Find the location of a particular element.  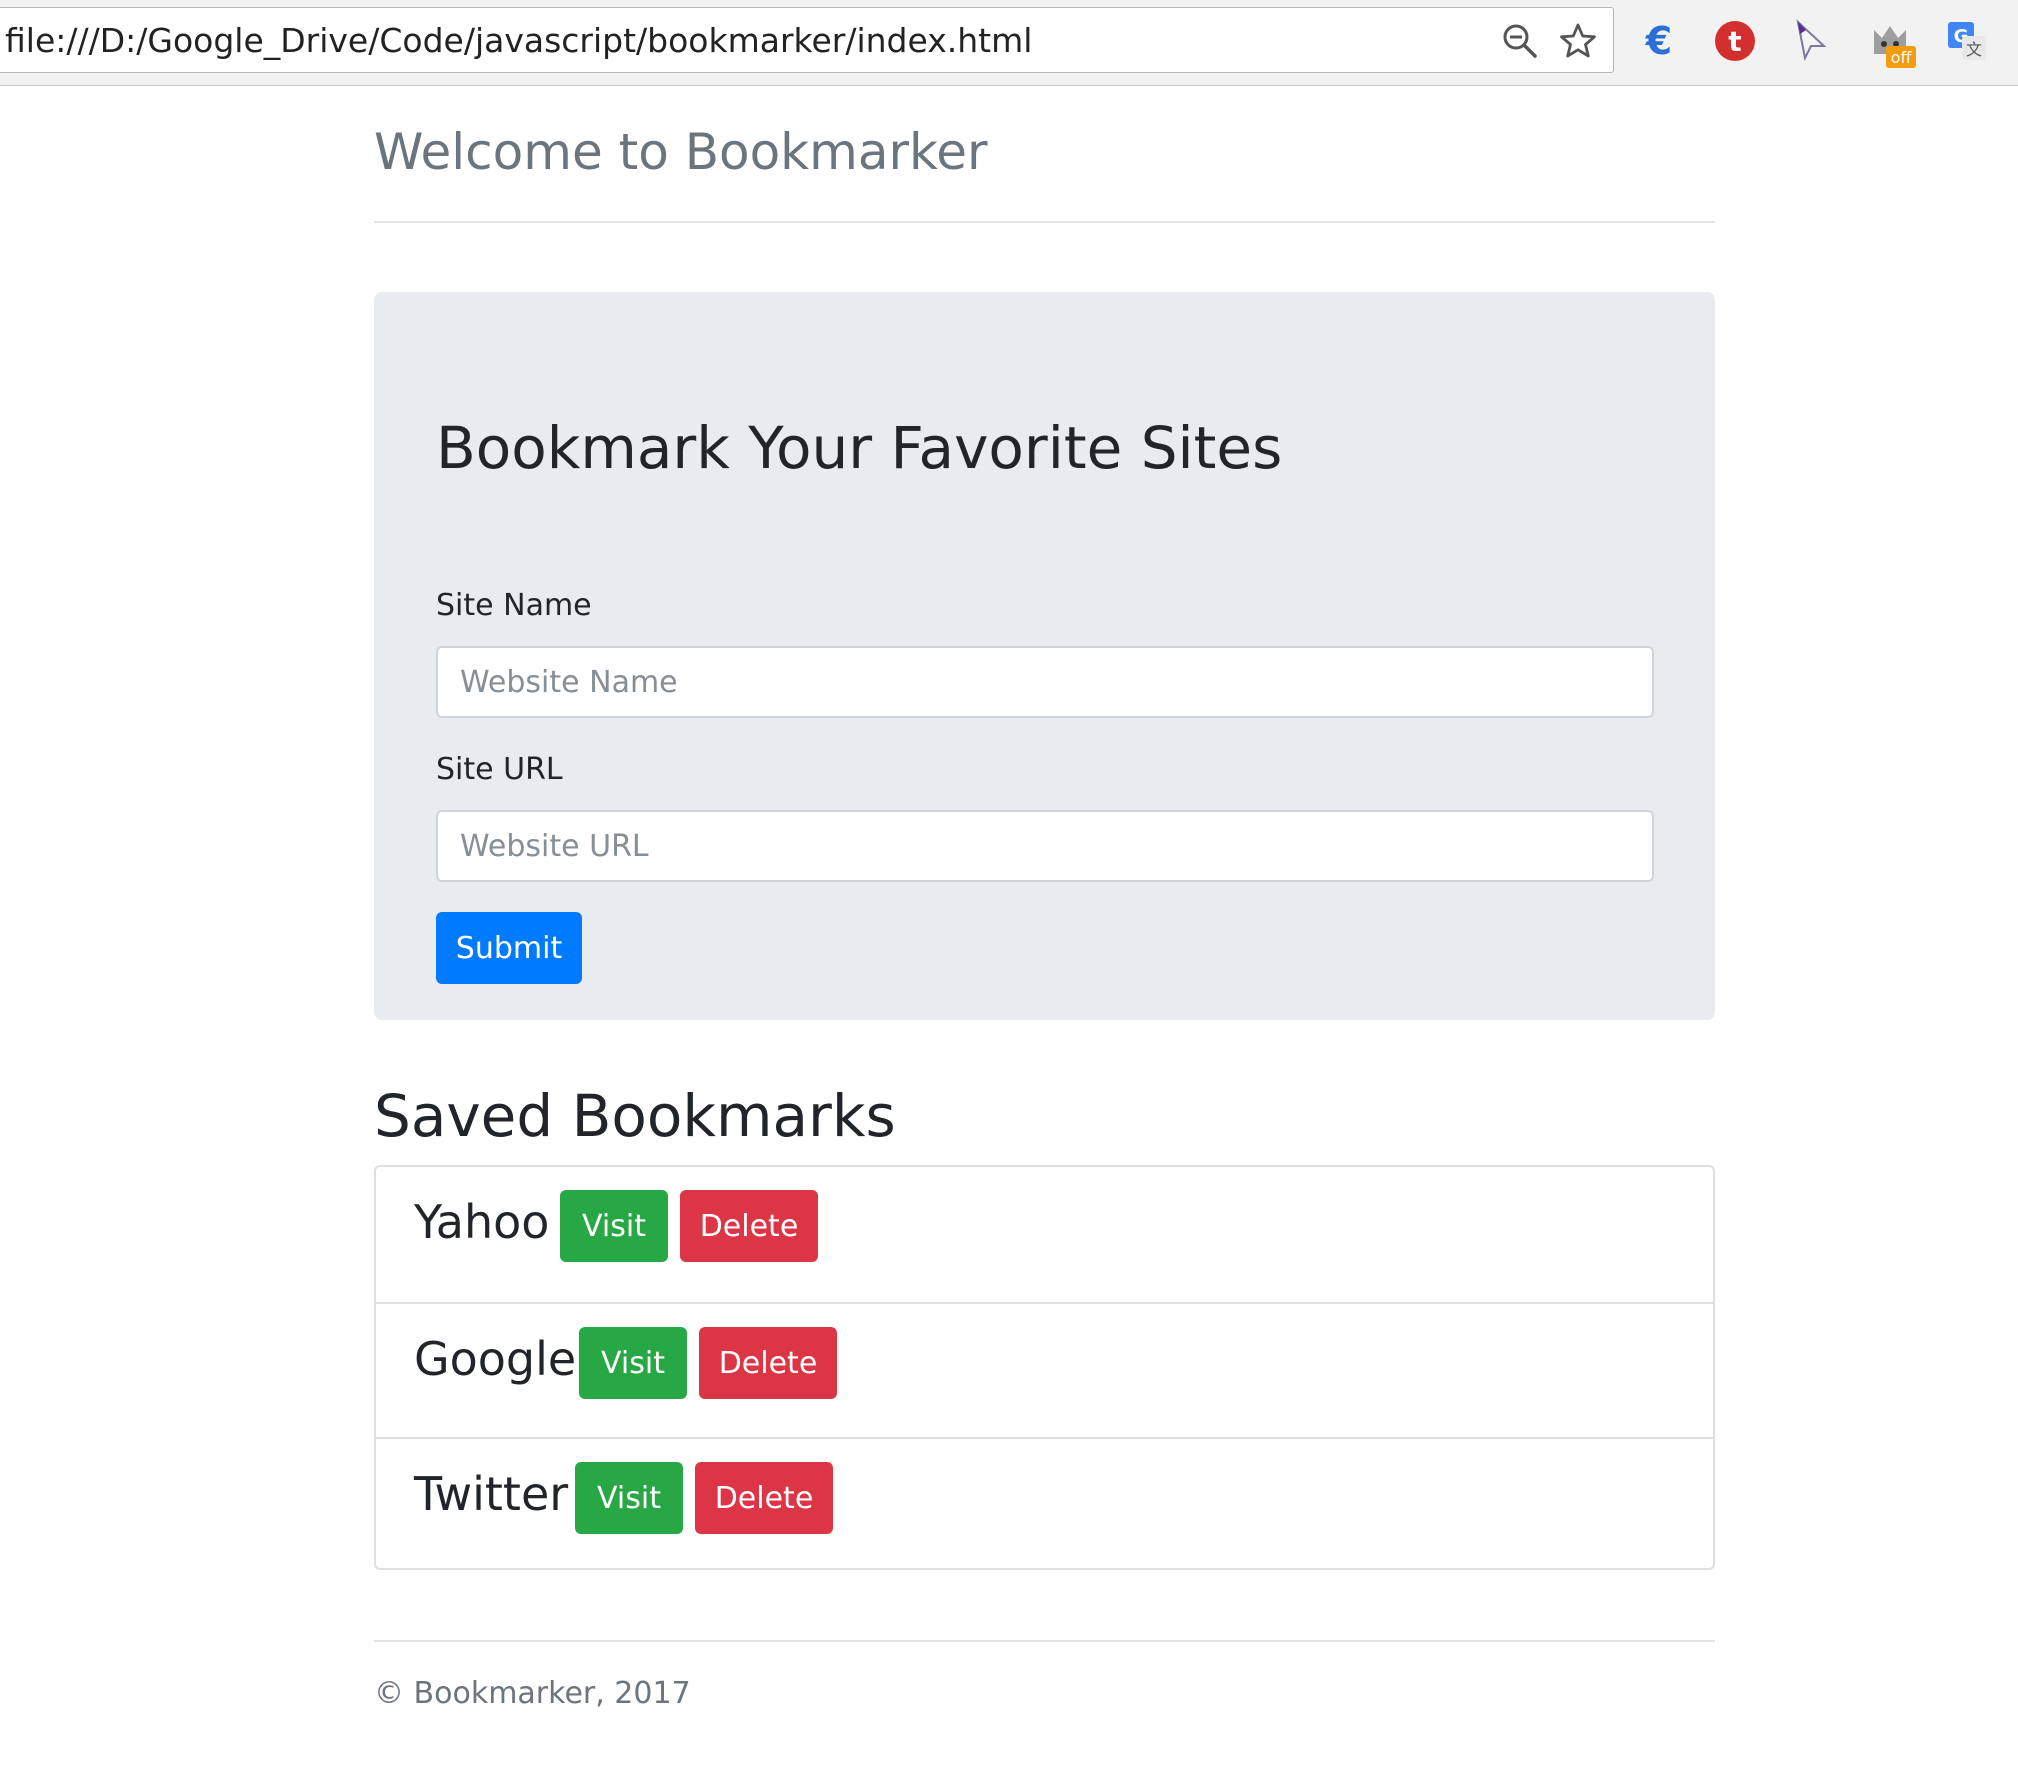

site-url-label: Site URL is located at coordinates (499, 769).